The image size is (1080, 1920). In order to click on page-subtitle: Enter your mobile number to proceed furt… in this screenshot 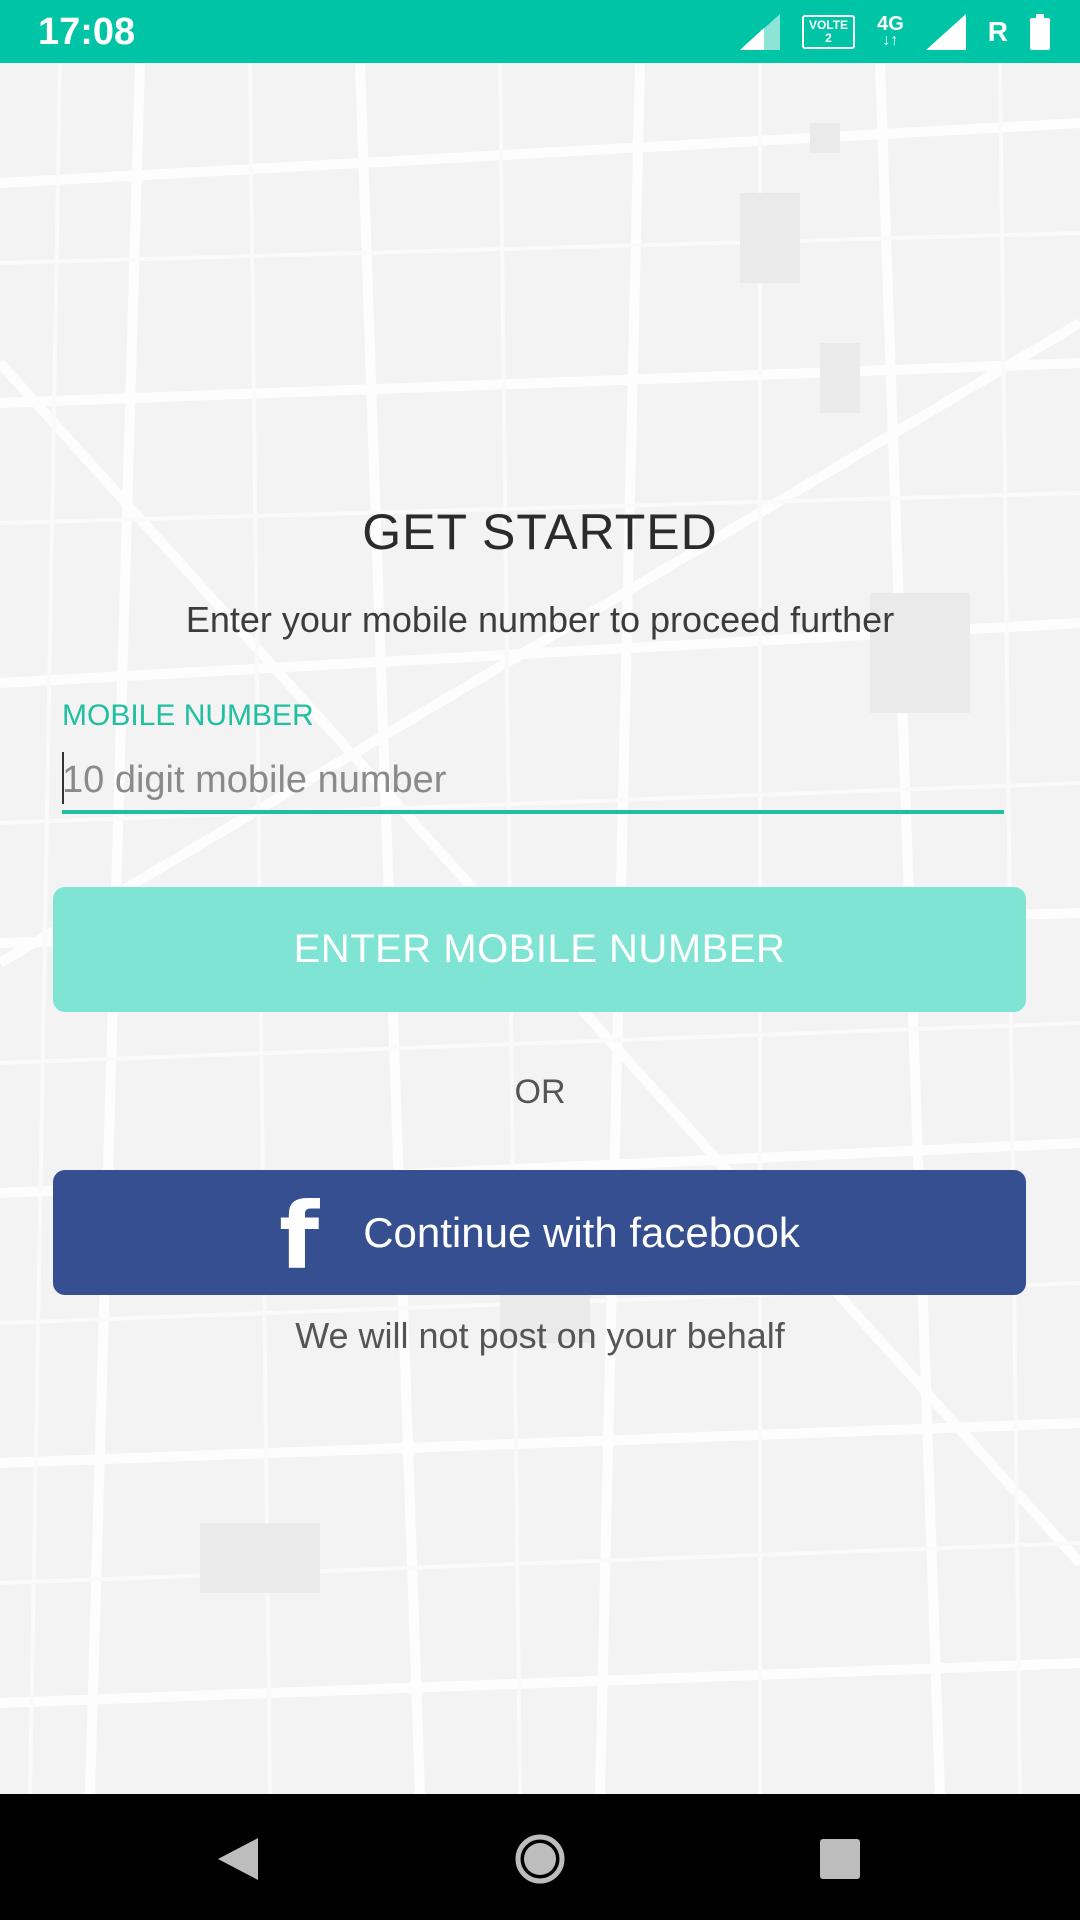, I will do `click(540, 619)`.